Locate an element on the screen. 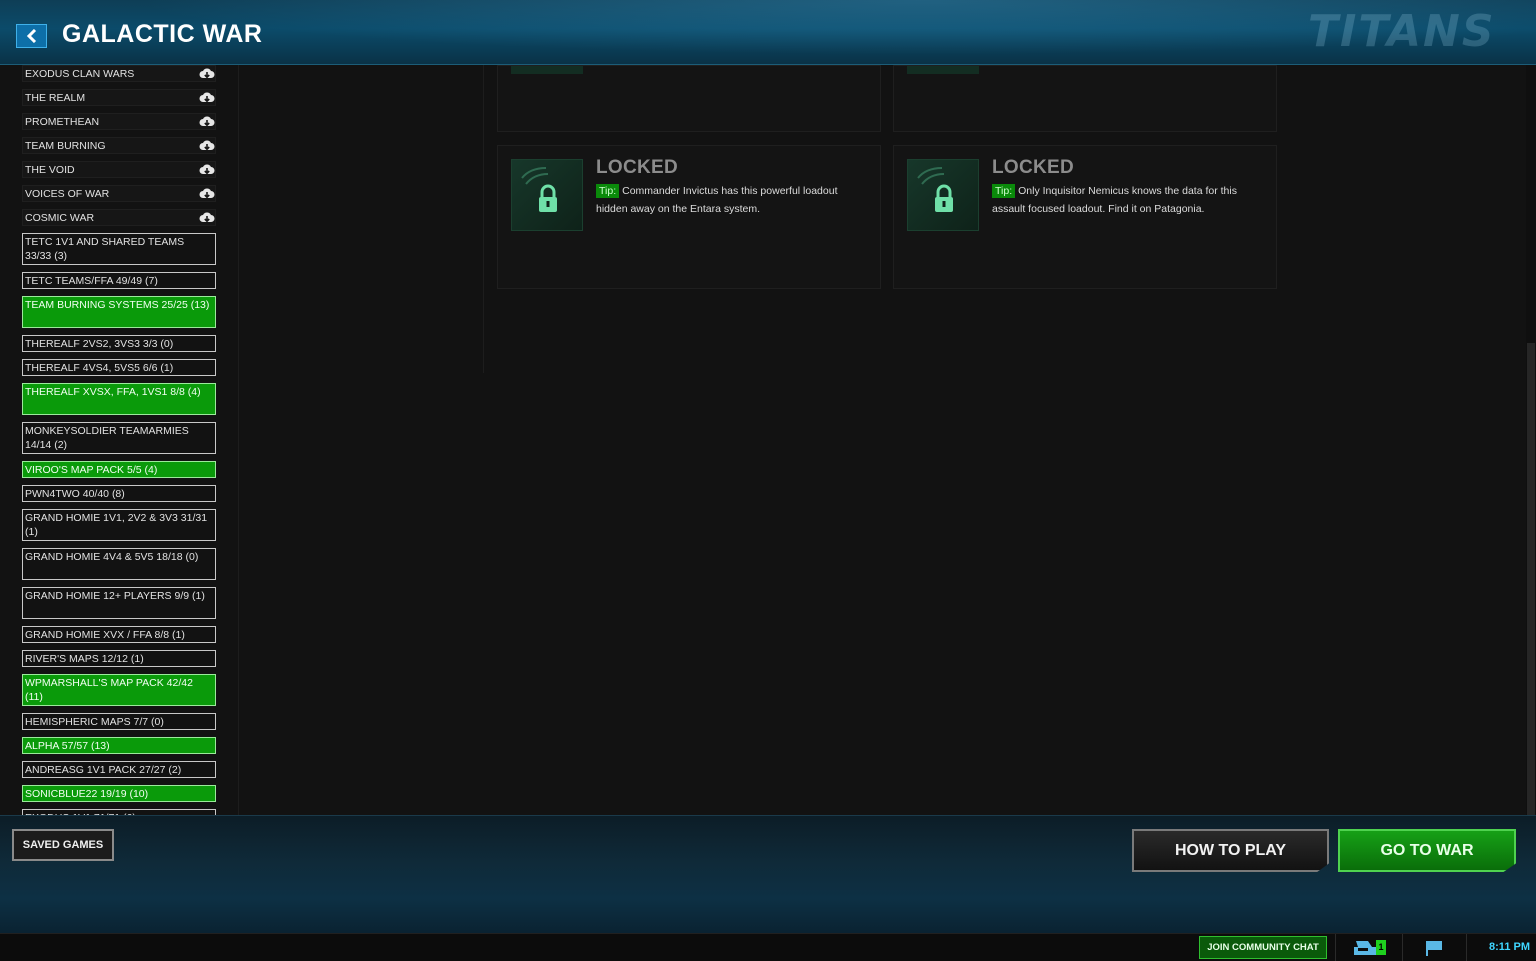 The height and width of the screenshot is (961, 1536). system-list-item: SONICBLUE22 19/19 (10) is located at coordinates (119, 793).